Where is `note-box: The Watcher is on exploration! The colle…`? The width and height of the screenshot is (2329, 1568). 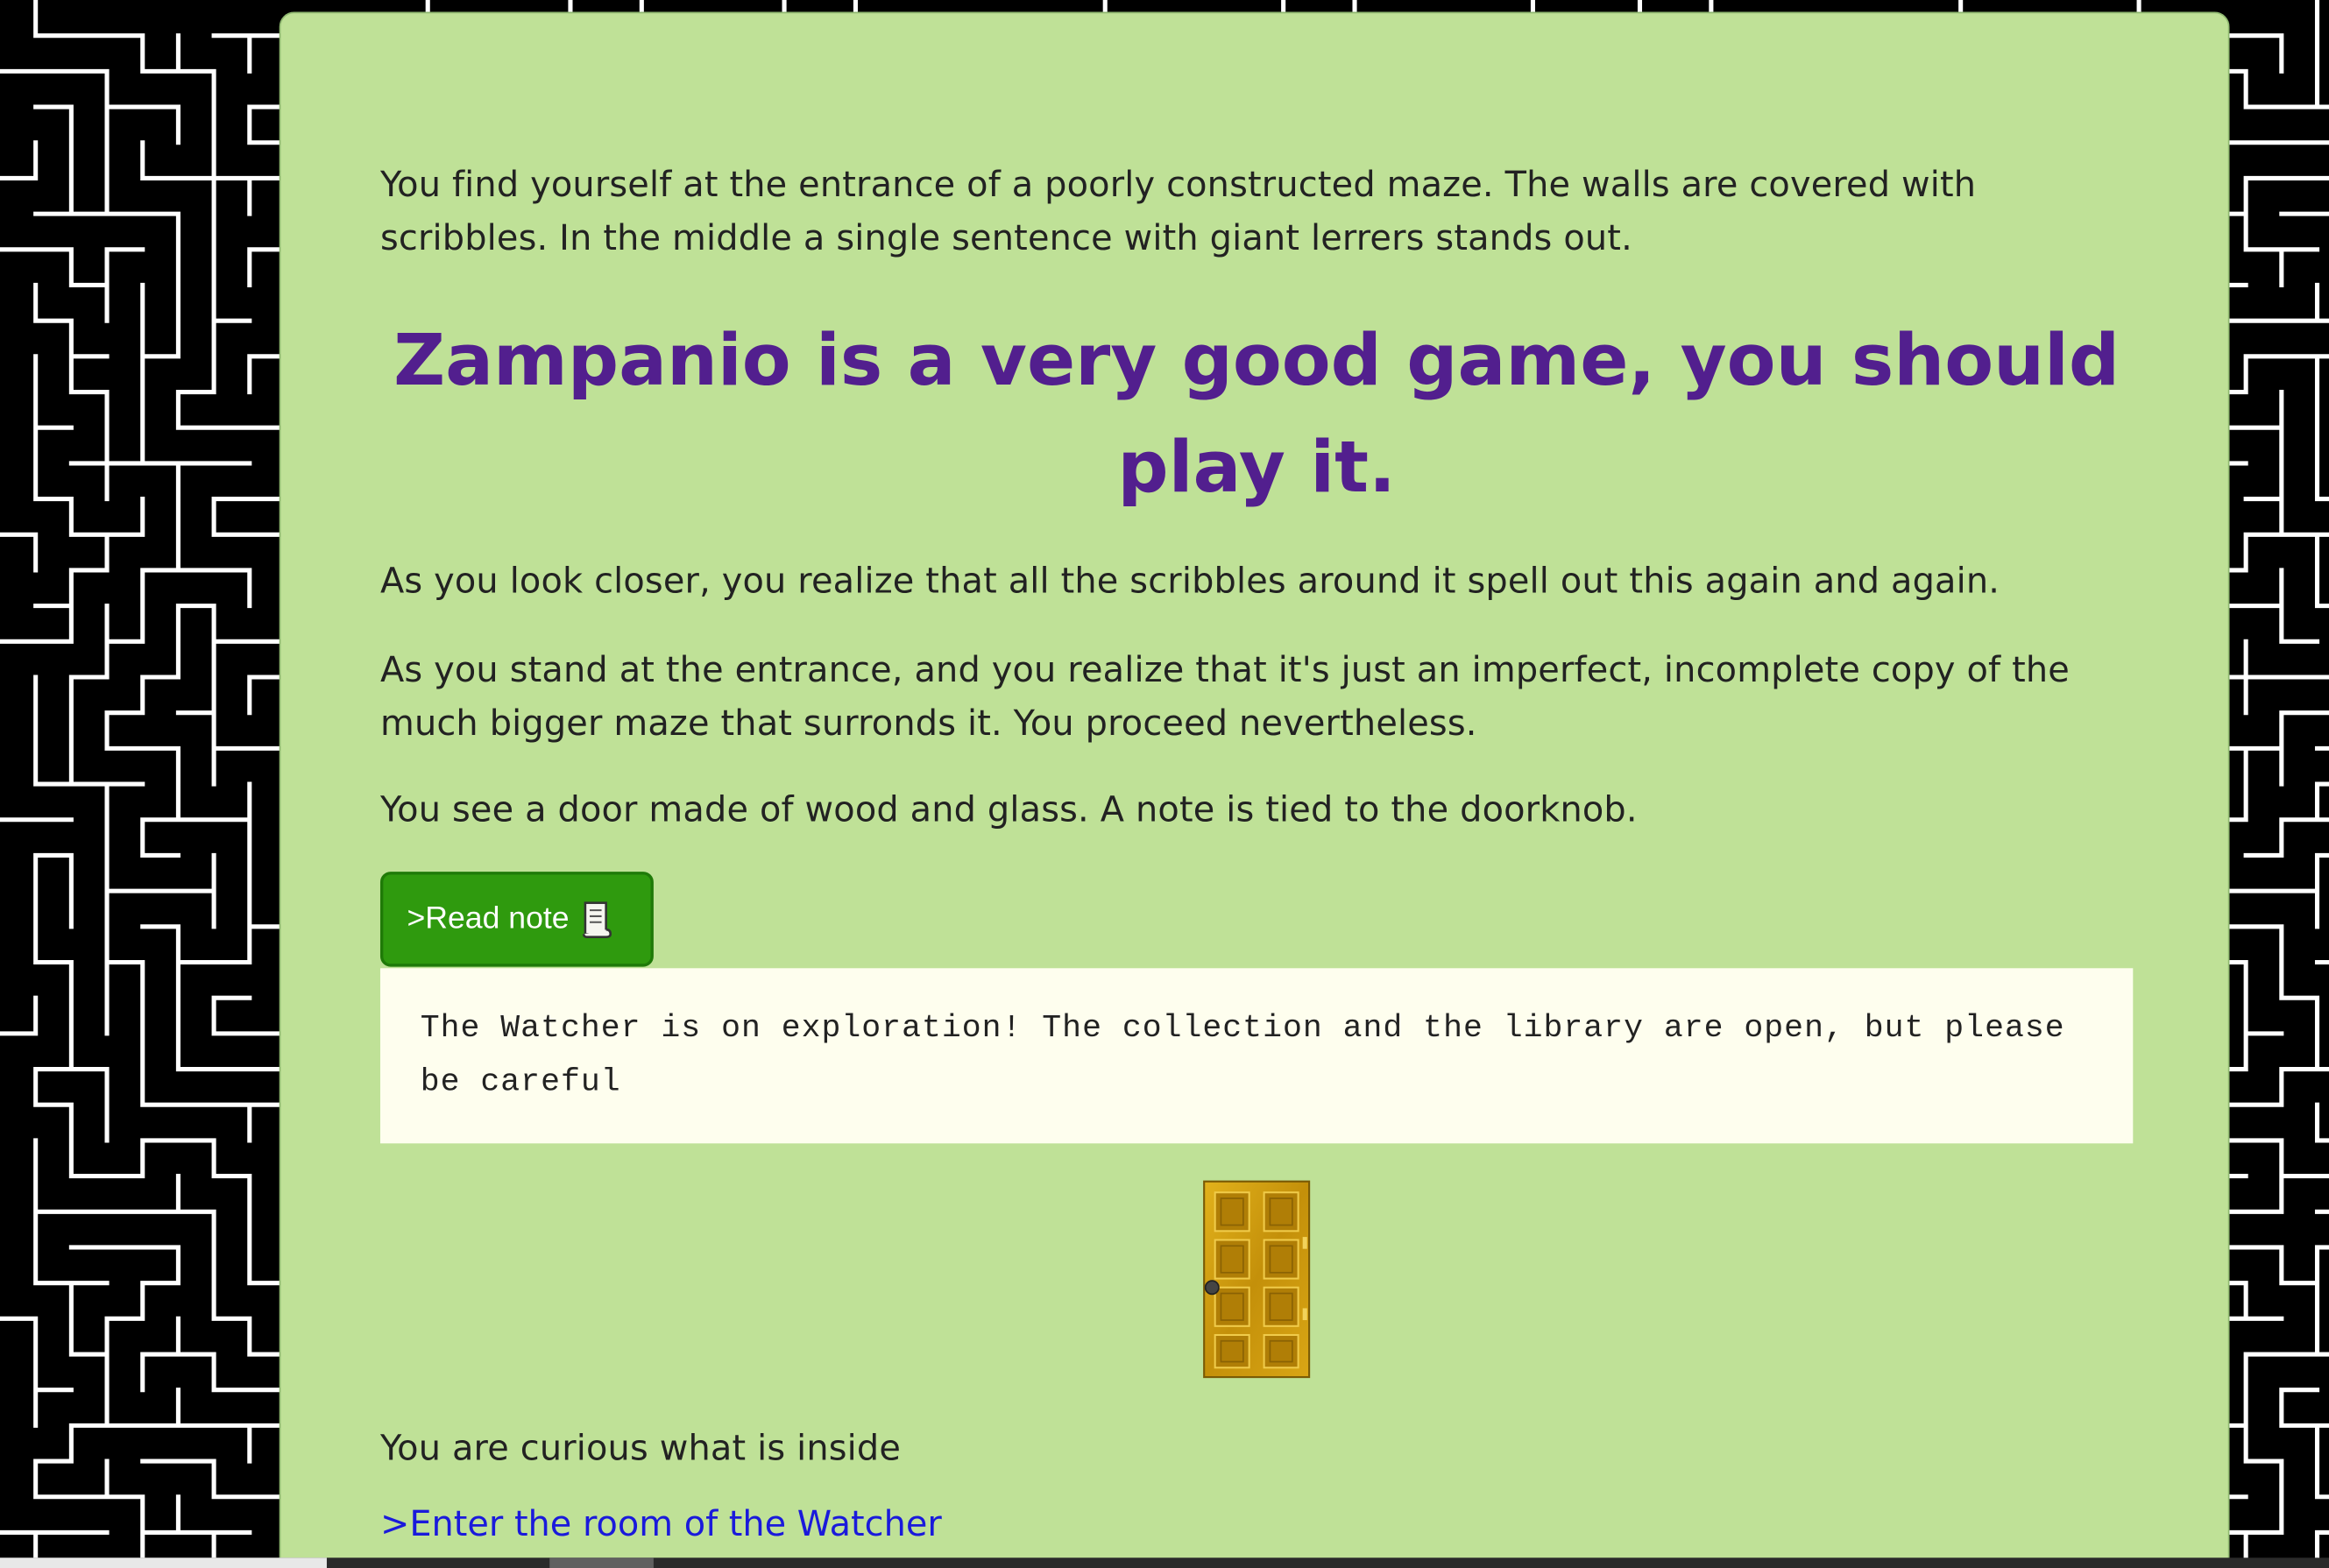 note-box: The Watcher is on exploration! The colle… is located at coordinates (1256, 1056).